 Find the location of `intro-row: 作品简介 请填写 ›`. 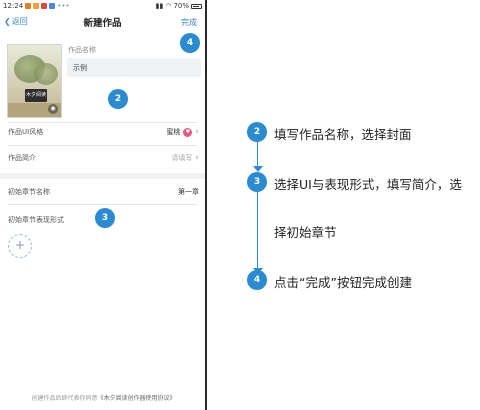

intro-row: 作品简介 请填写 › is located at coordinates (102, 158).